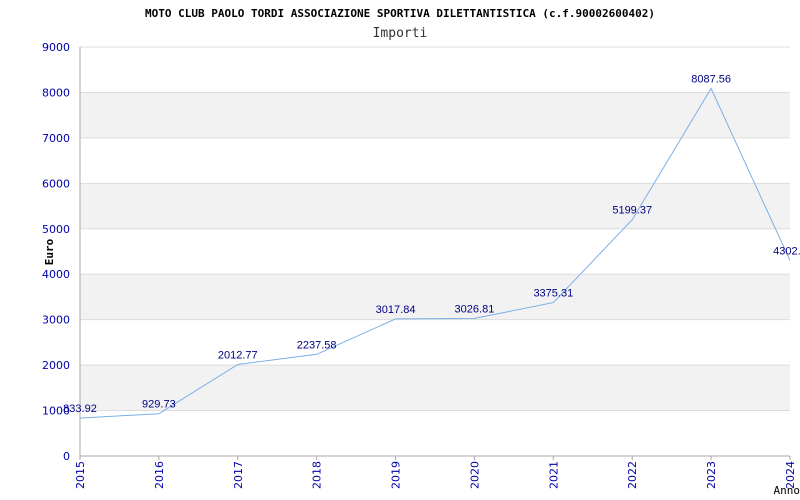 The image size is (800, 500). Describe the element at coordinates (400, 33) in the screenshot. I see `chart-subtitle: Importi` at that location.